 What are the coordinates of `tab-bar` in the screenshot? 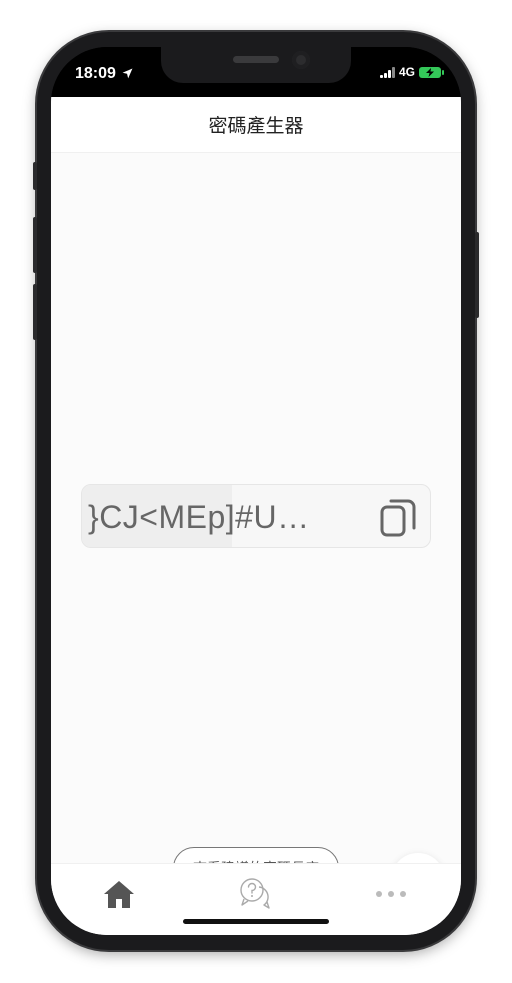 It's located at (256, 899).